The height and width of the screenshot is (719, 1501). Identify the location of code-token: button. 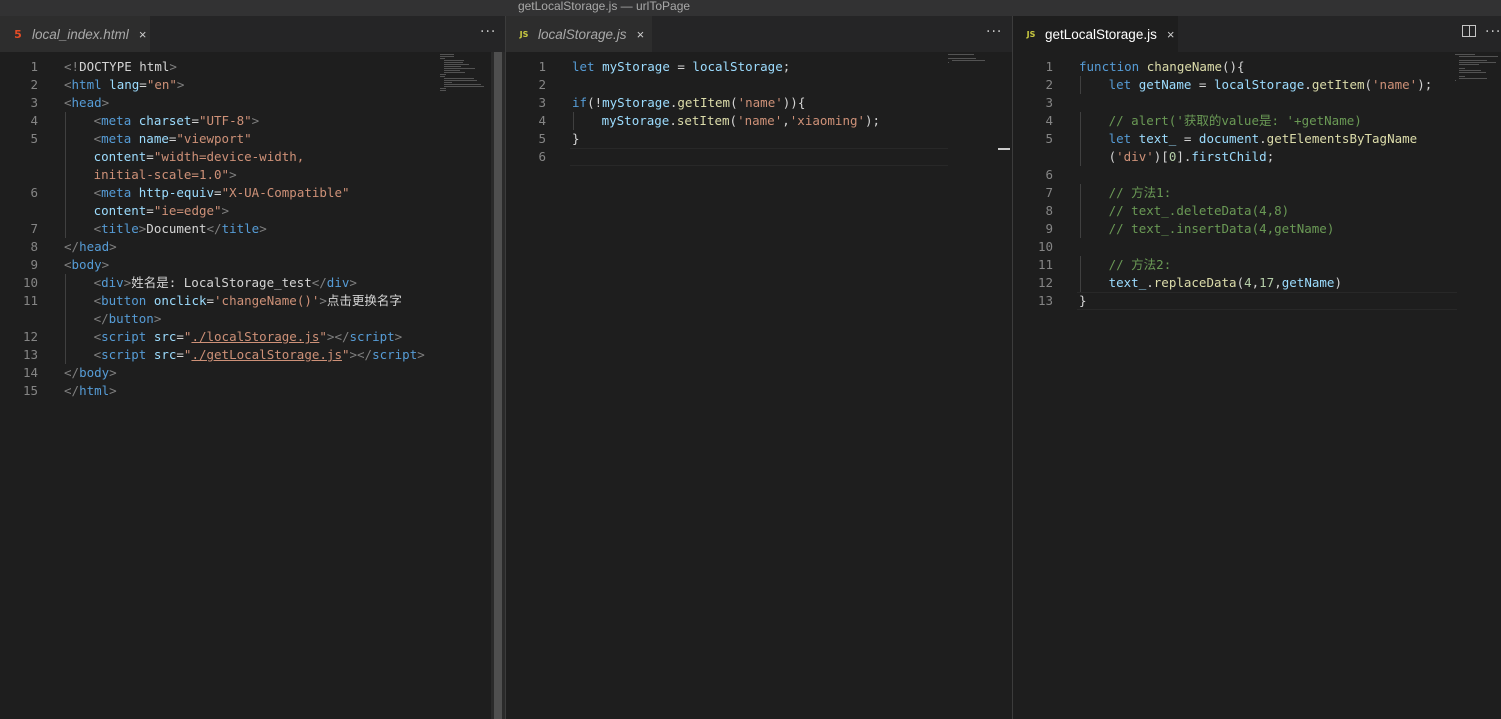
(131, 318).